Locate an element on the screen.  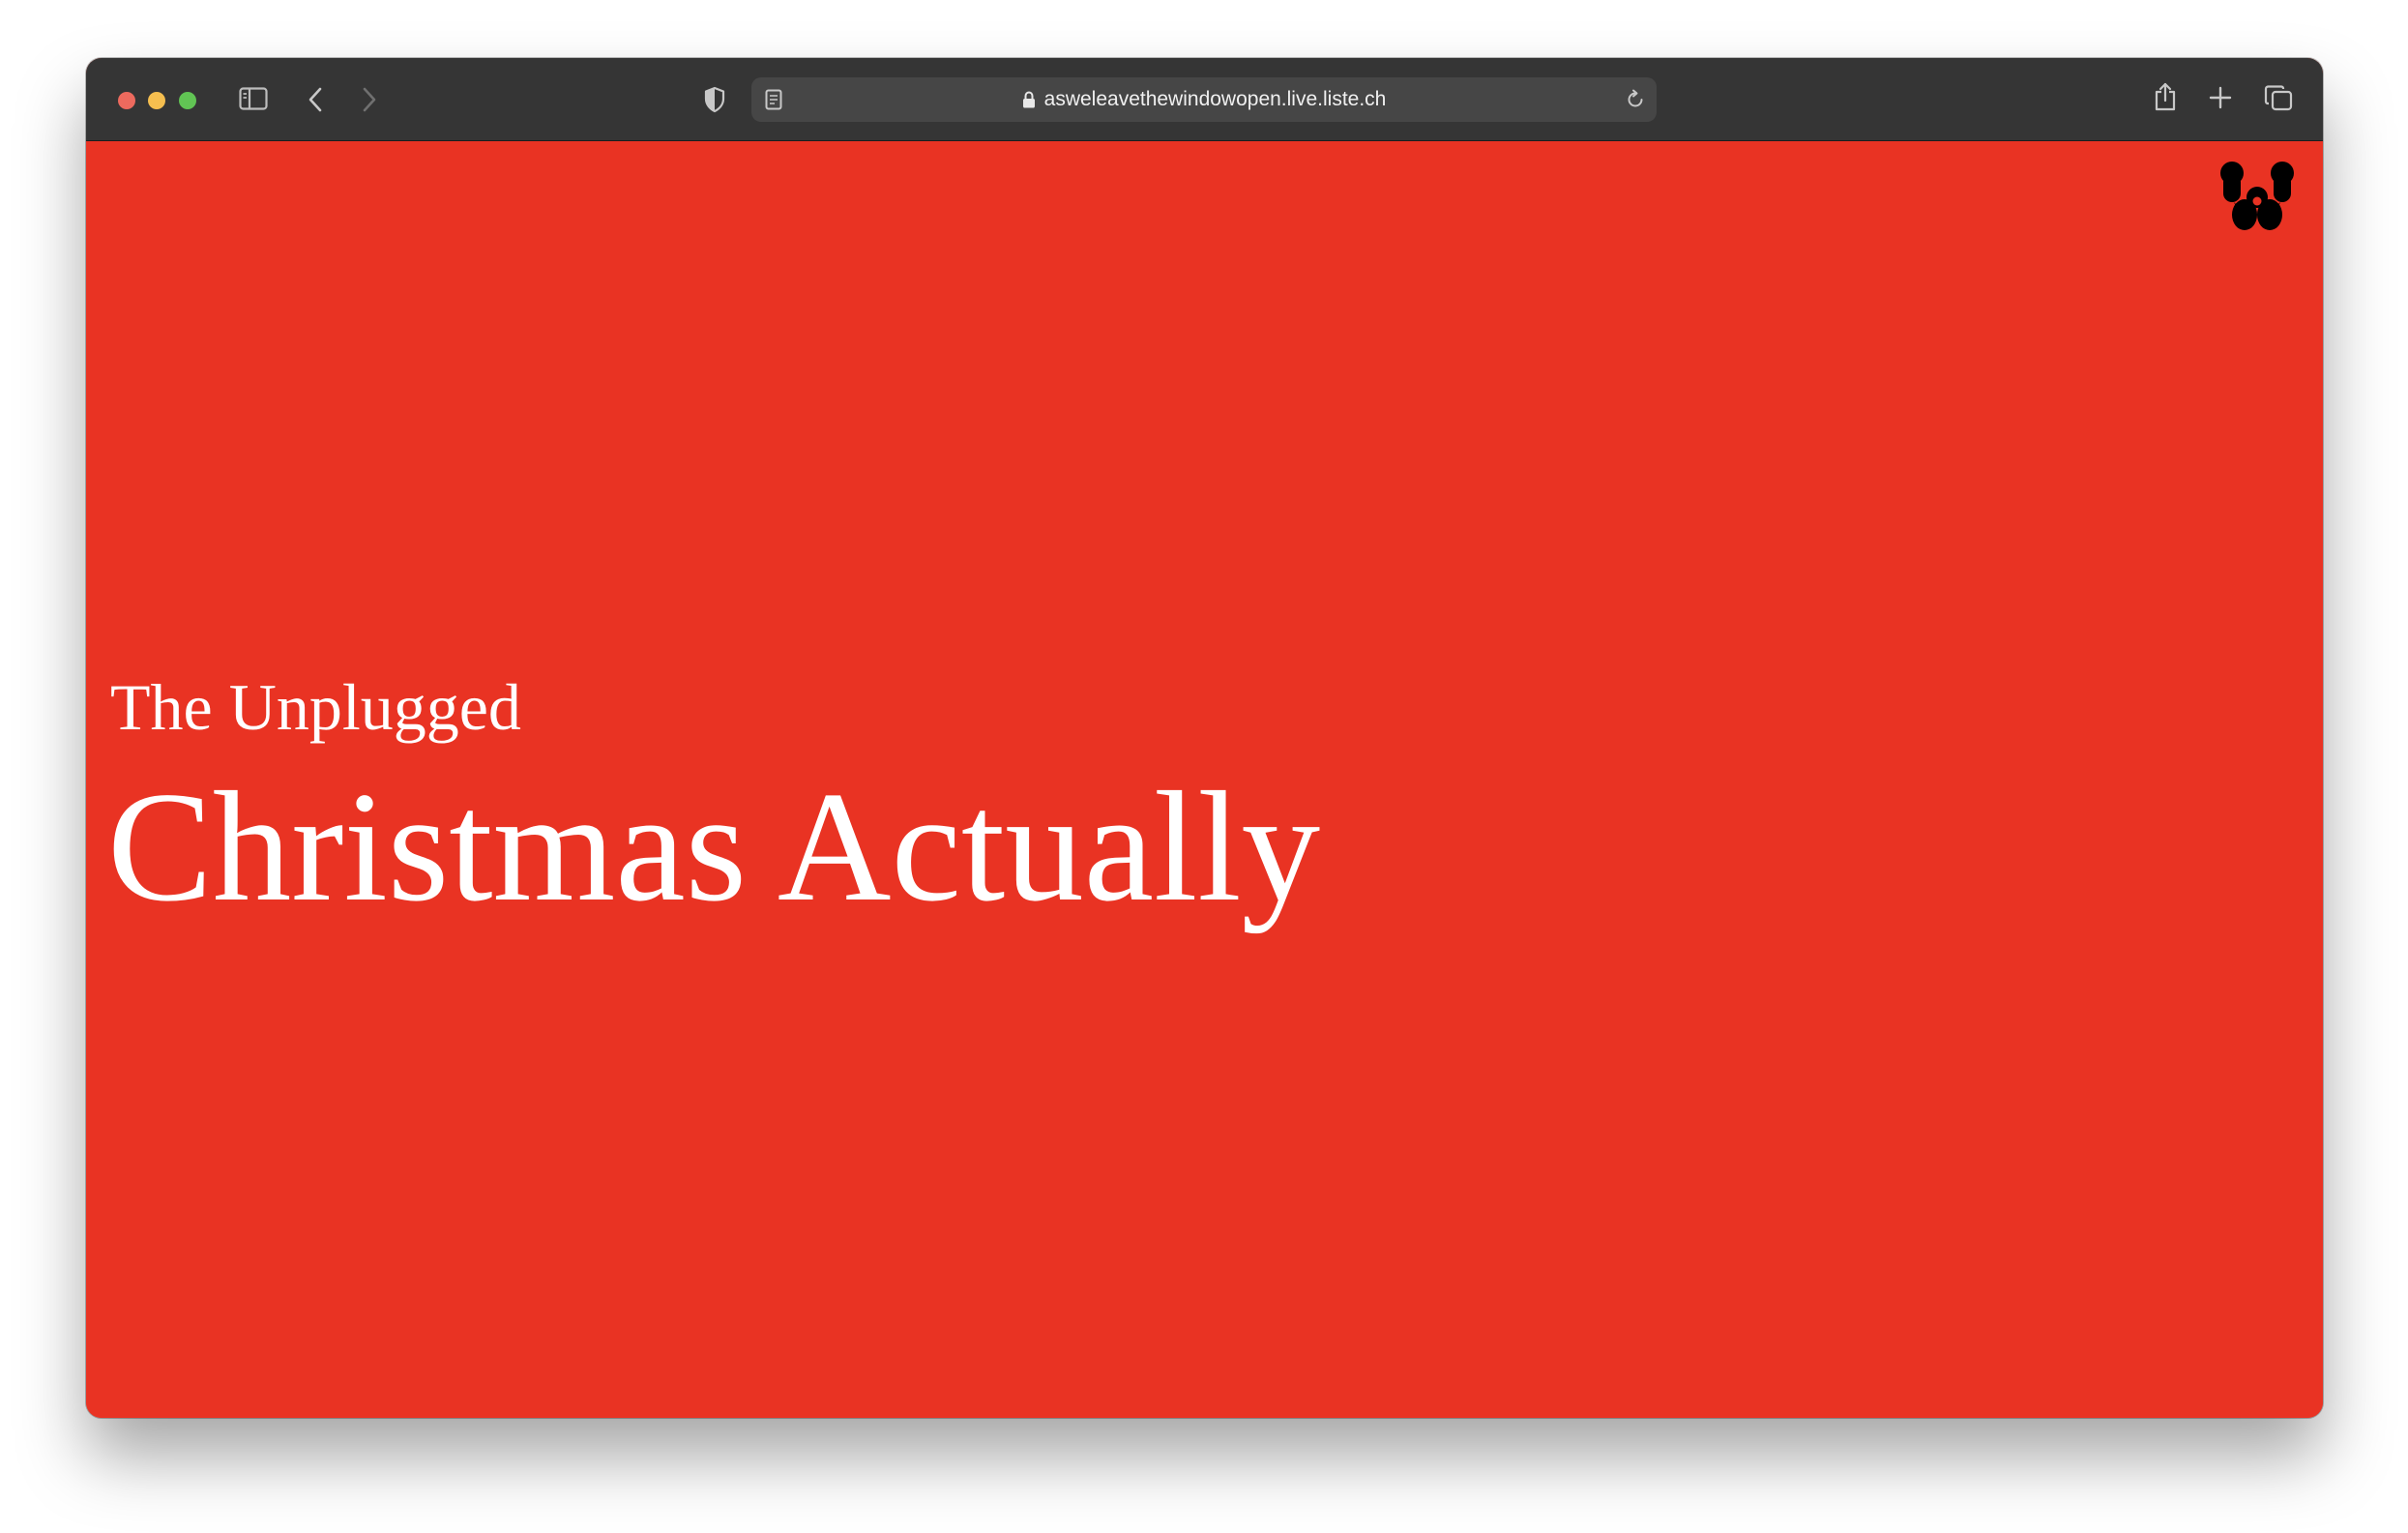
tabs-overview-icon is located at coordinates (2278, 97).